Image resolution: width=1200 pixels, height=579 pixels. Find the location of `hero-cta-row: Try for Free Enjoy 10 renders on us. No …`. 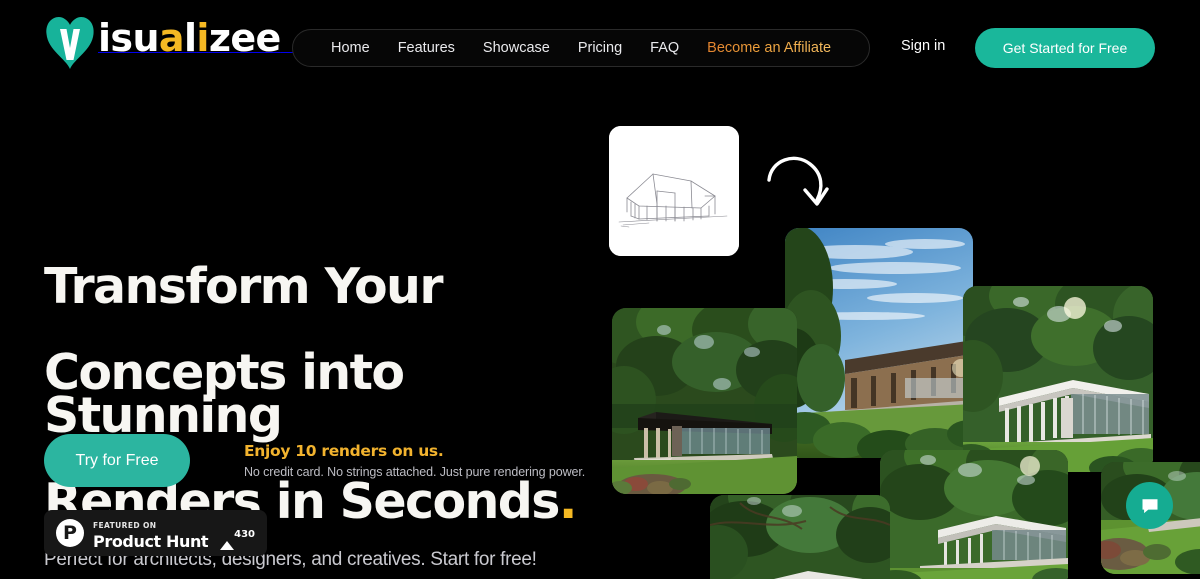

hero-cta-row: Try for Free Enjoy 10 renders on us. No … is located at coordinates (314, 460).